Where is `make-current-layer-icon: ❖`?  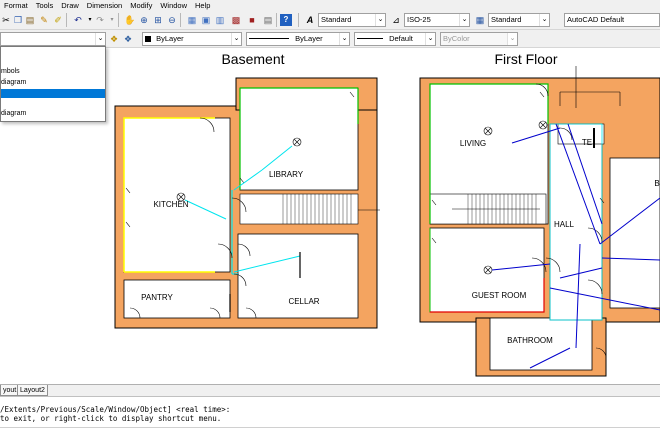 make-current-layer-icon: ❖ is located at coordinates (114, 39).